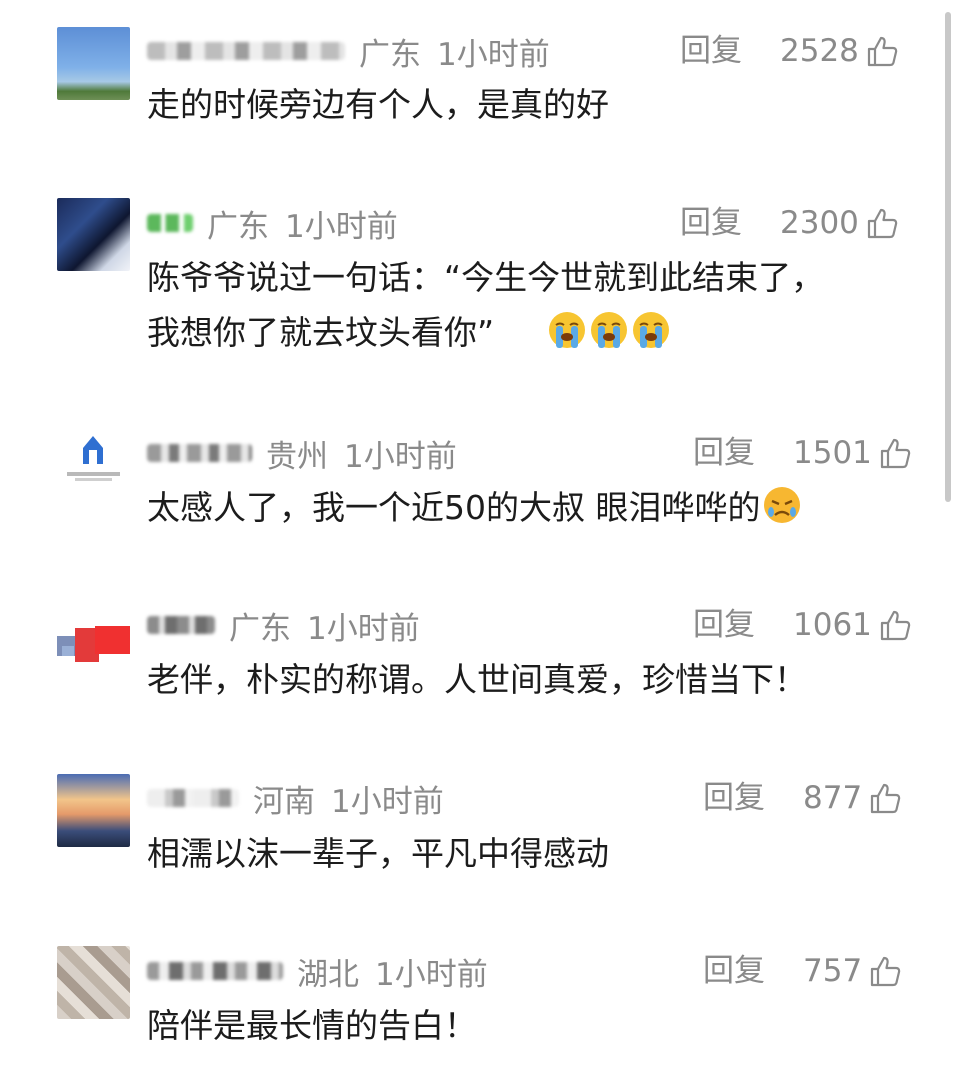  Describe the element at coordinates (486, 277) in the screenshot. I see `comment-text-line: 陈爷爷说过一句话：“今生今世就到此结束了，` at that location.